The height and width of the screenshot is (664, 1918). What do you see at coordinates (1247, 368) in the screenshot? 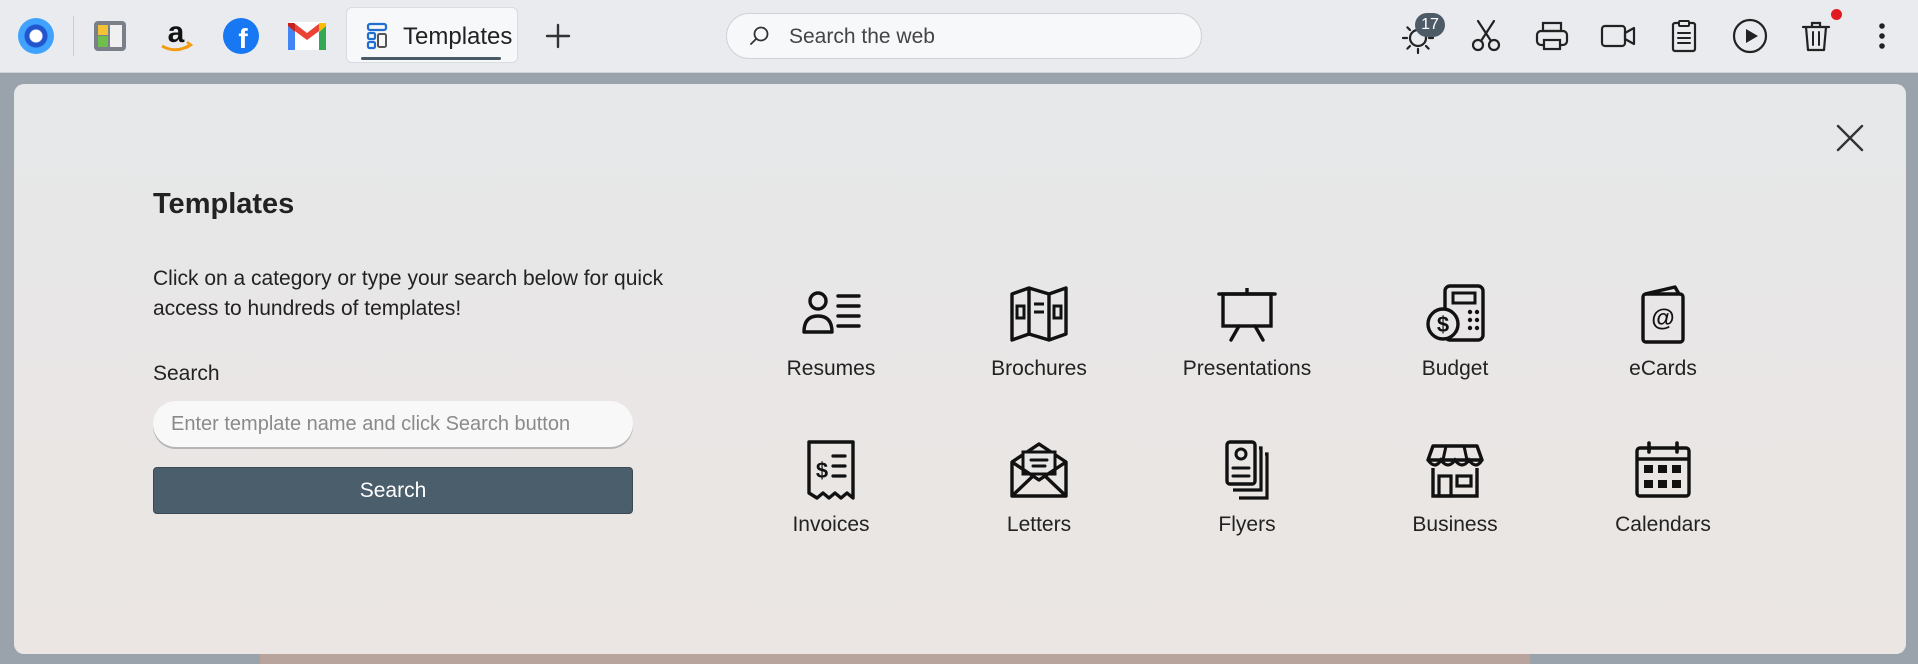
I see `category-label: Presentations` at bounding box center [1247, 368].